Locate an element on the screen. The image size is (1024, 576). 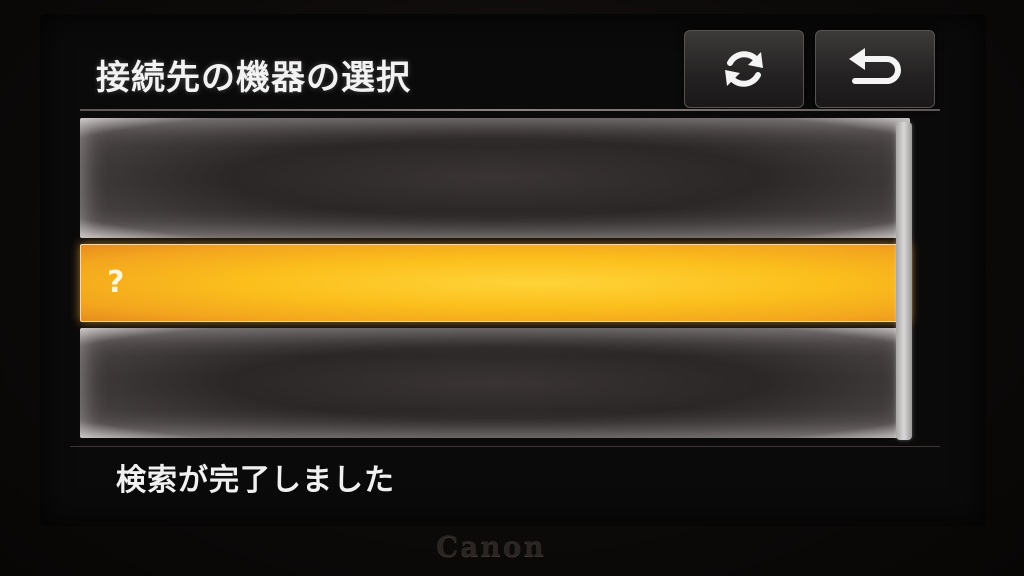
title-divider is located at coordinates (510, 110).